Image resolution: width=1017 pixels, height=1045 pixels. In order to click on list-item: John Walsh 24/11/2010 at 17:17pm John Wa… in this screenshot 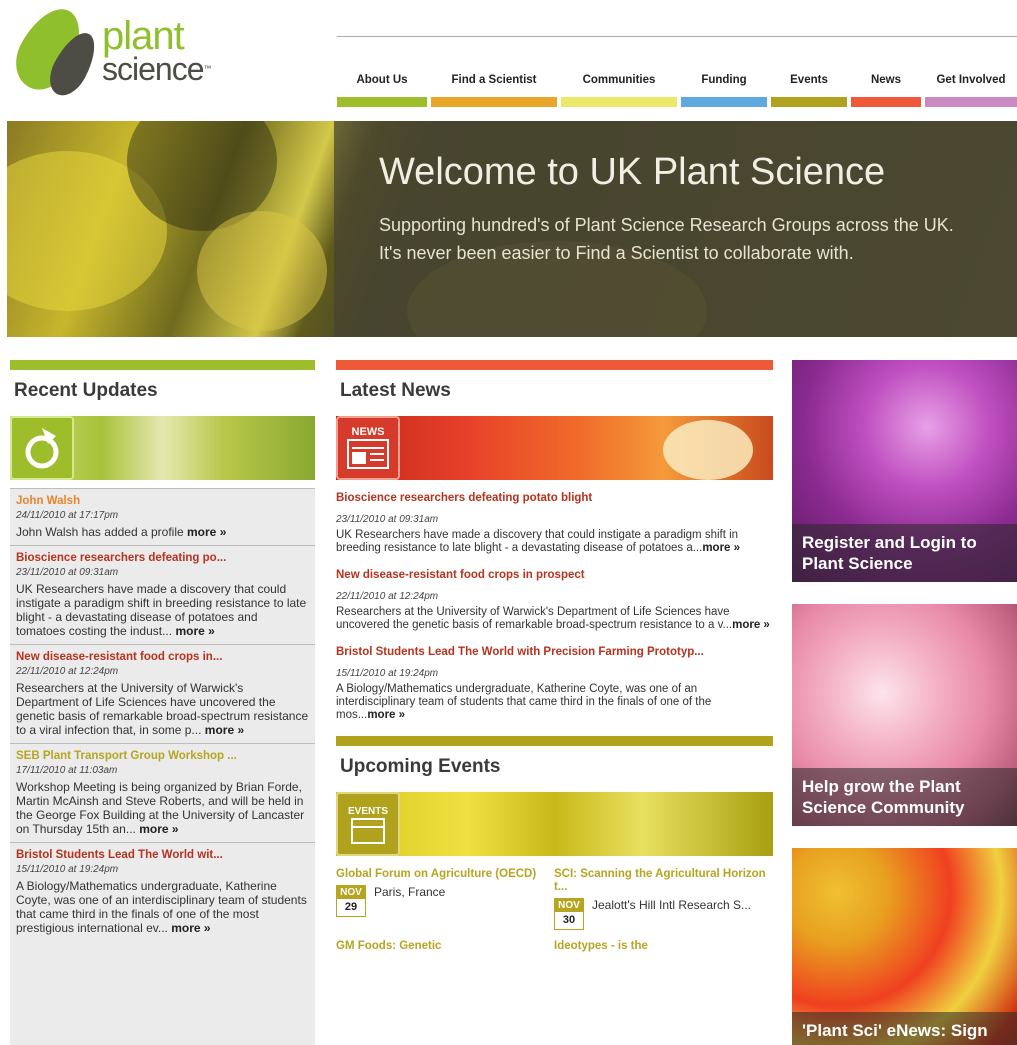, I will do `click(162, 516)`.